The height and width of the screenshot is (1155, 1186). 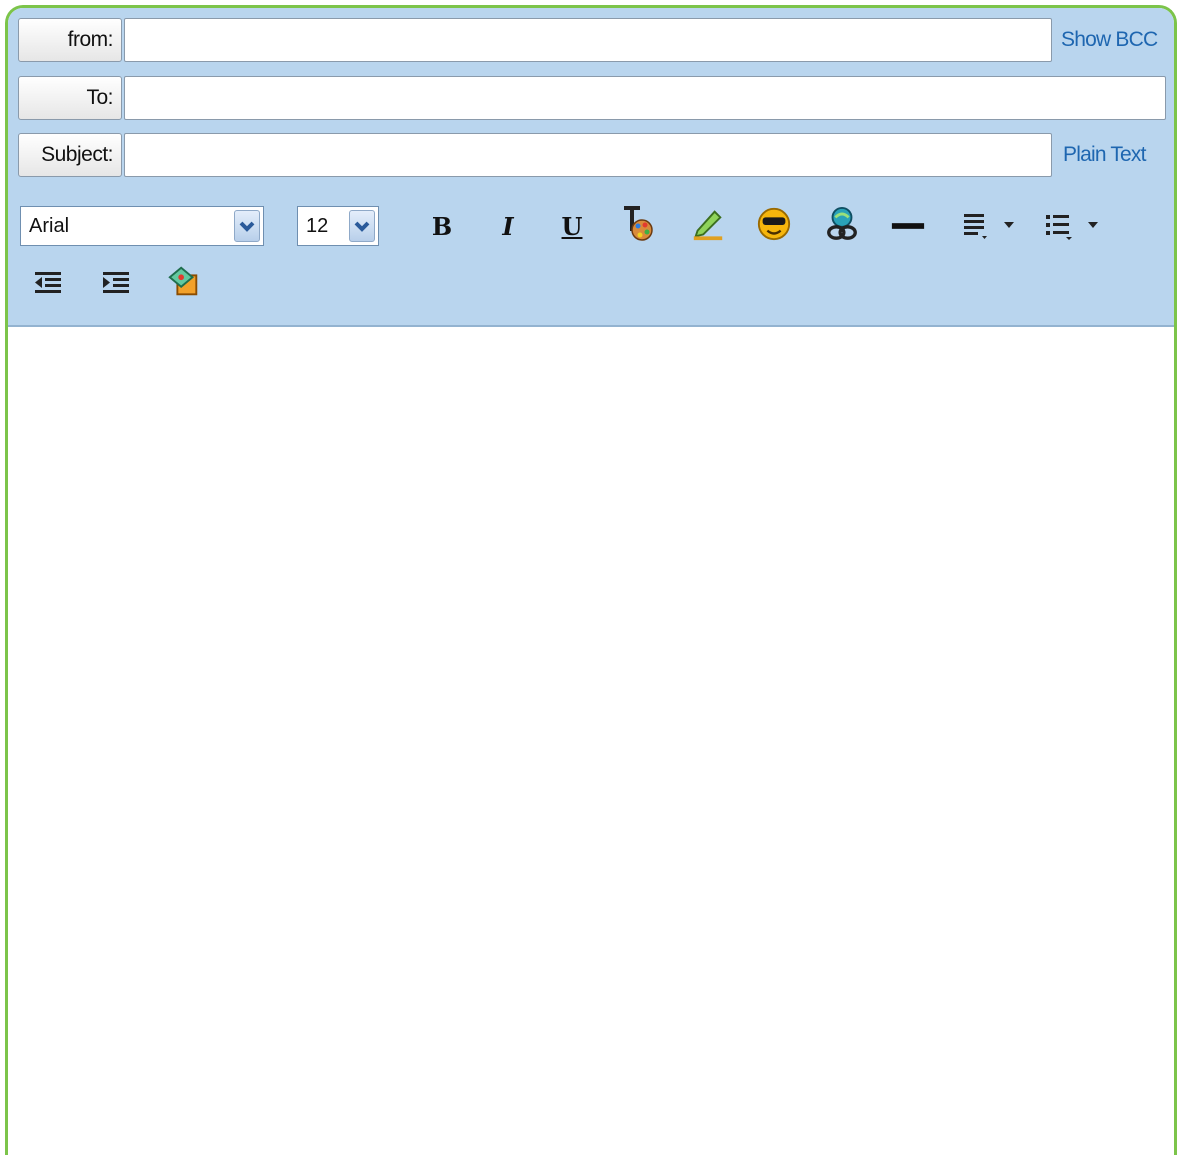 What do you see at coordinates (1104, 155) in the screenshot?
I see `plain-text-link: Plain Text` at bounding box center [1104, 155].